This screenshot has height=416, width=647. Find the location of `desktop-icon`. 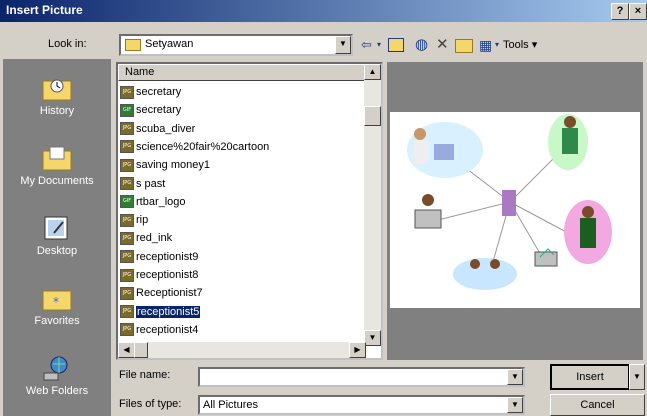

desktop-icon is located at coordinates (57, 228).